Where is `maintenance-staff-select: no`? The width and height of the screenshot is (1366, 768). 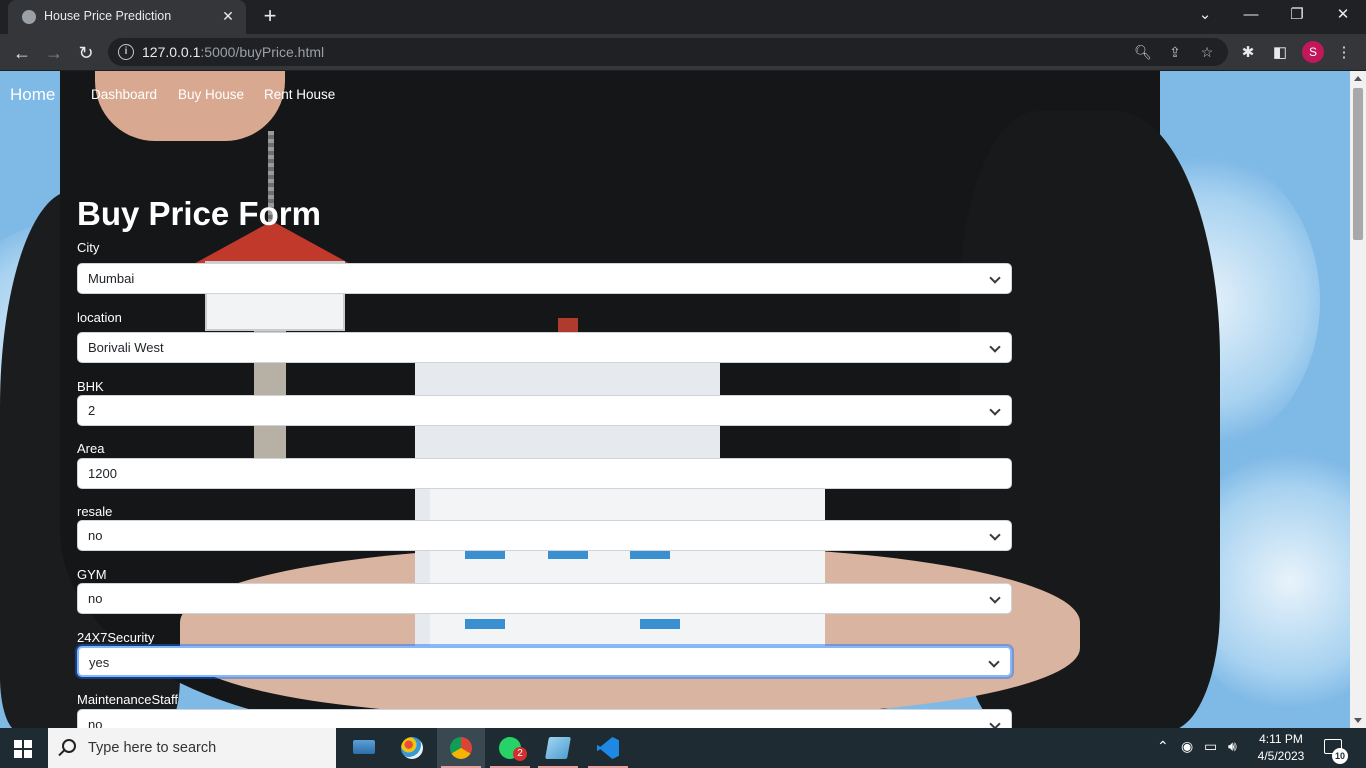
maintenance-staff-select: no is located at coordinates (544, 718).